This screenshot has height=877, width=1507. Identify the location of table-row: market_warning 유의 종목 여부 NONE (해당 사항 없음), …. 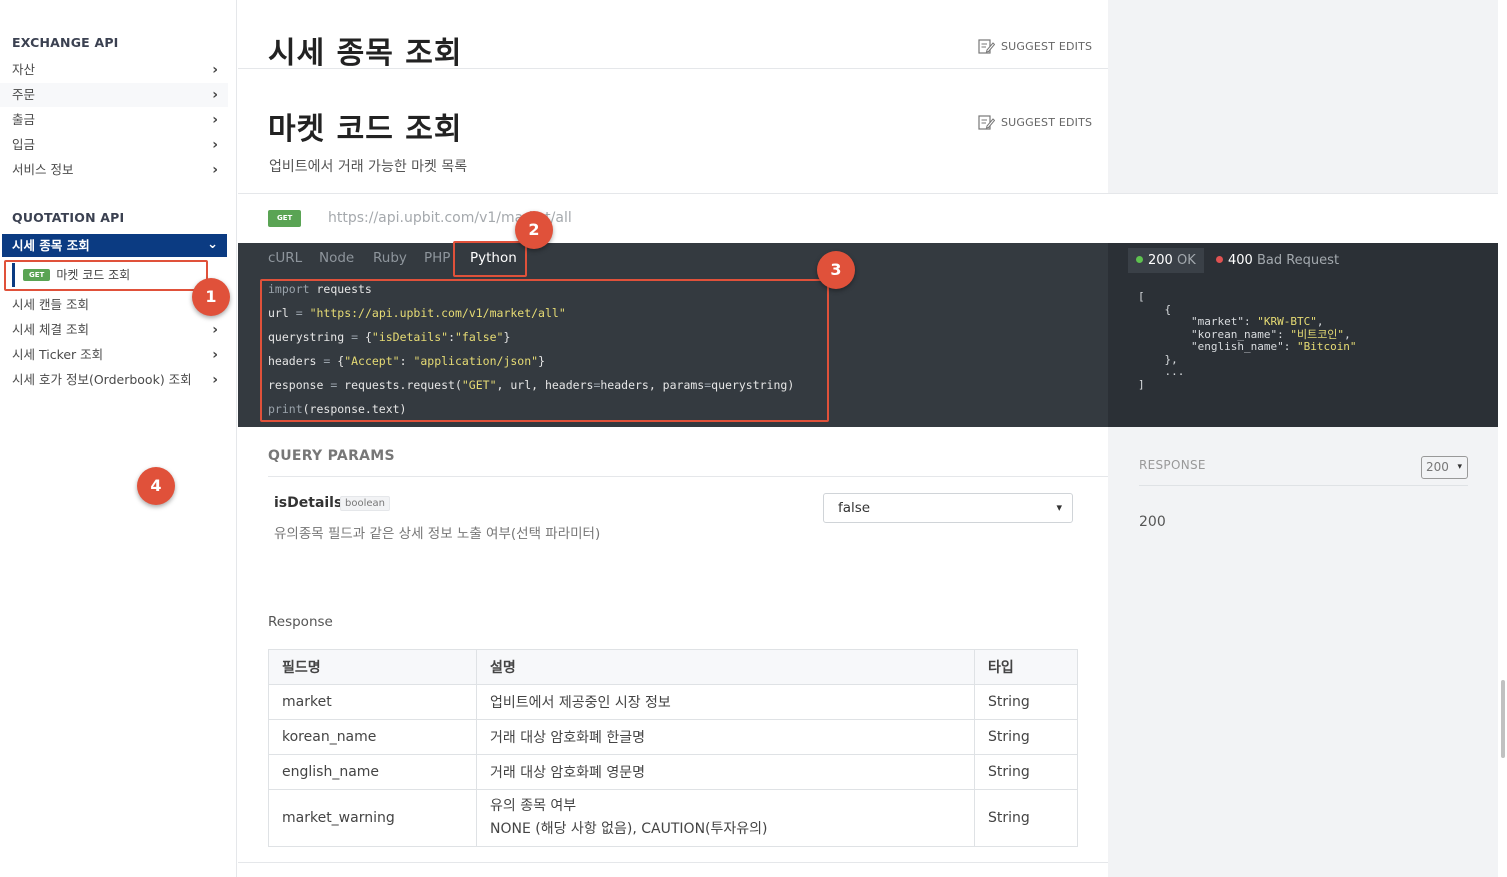
(673, 818).